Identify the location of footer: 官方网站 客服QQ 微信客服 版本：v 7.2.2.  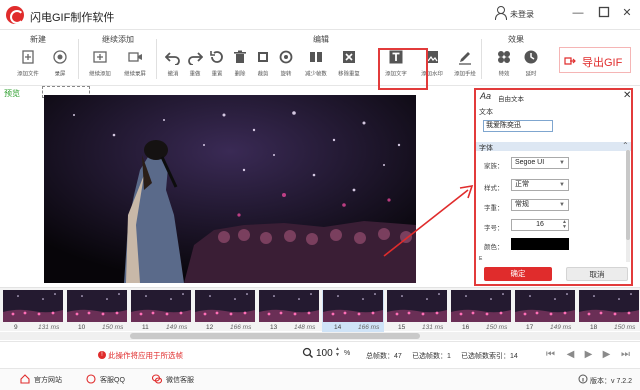
(320, 379).